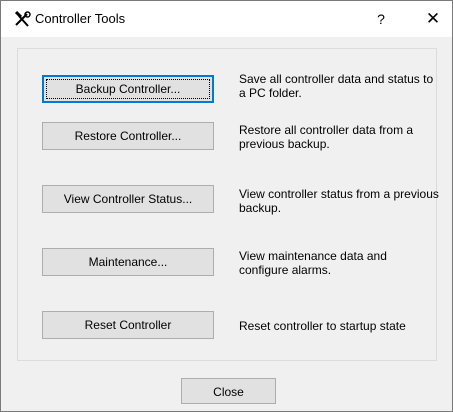 The image size is (453, 412). What do you see at coordinates (381, 19) in the screenshot?
I see `help-button: ?` at bounding box center [381, 19].